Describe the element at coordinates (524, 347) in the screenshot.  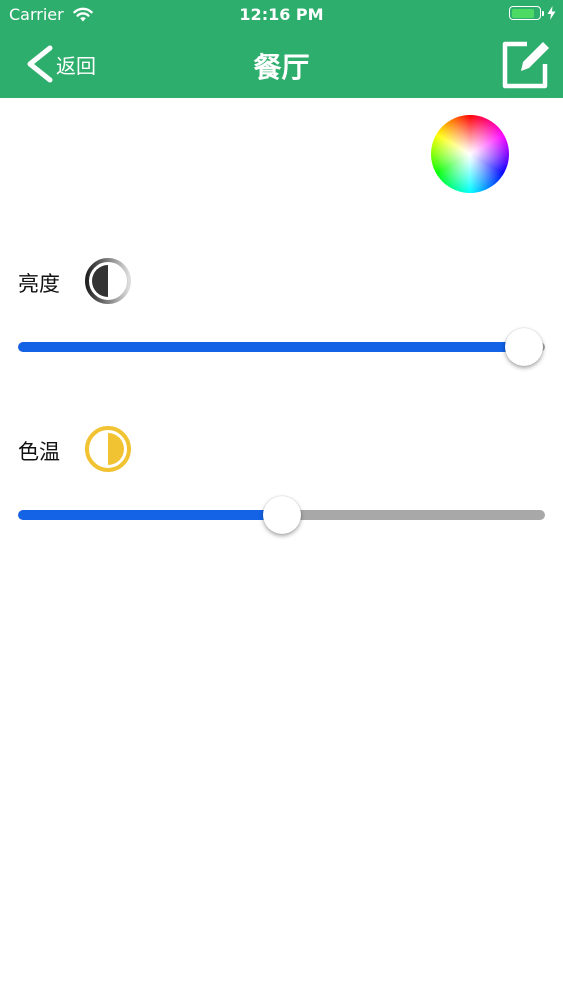
I see `brightness-slider-thumb` at that location.